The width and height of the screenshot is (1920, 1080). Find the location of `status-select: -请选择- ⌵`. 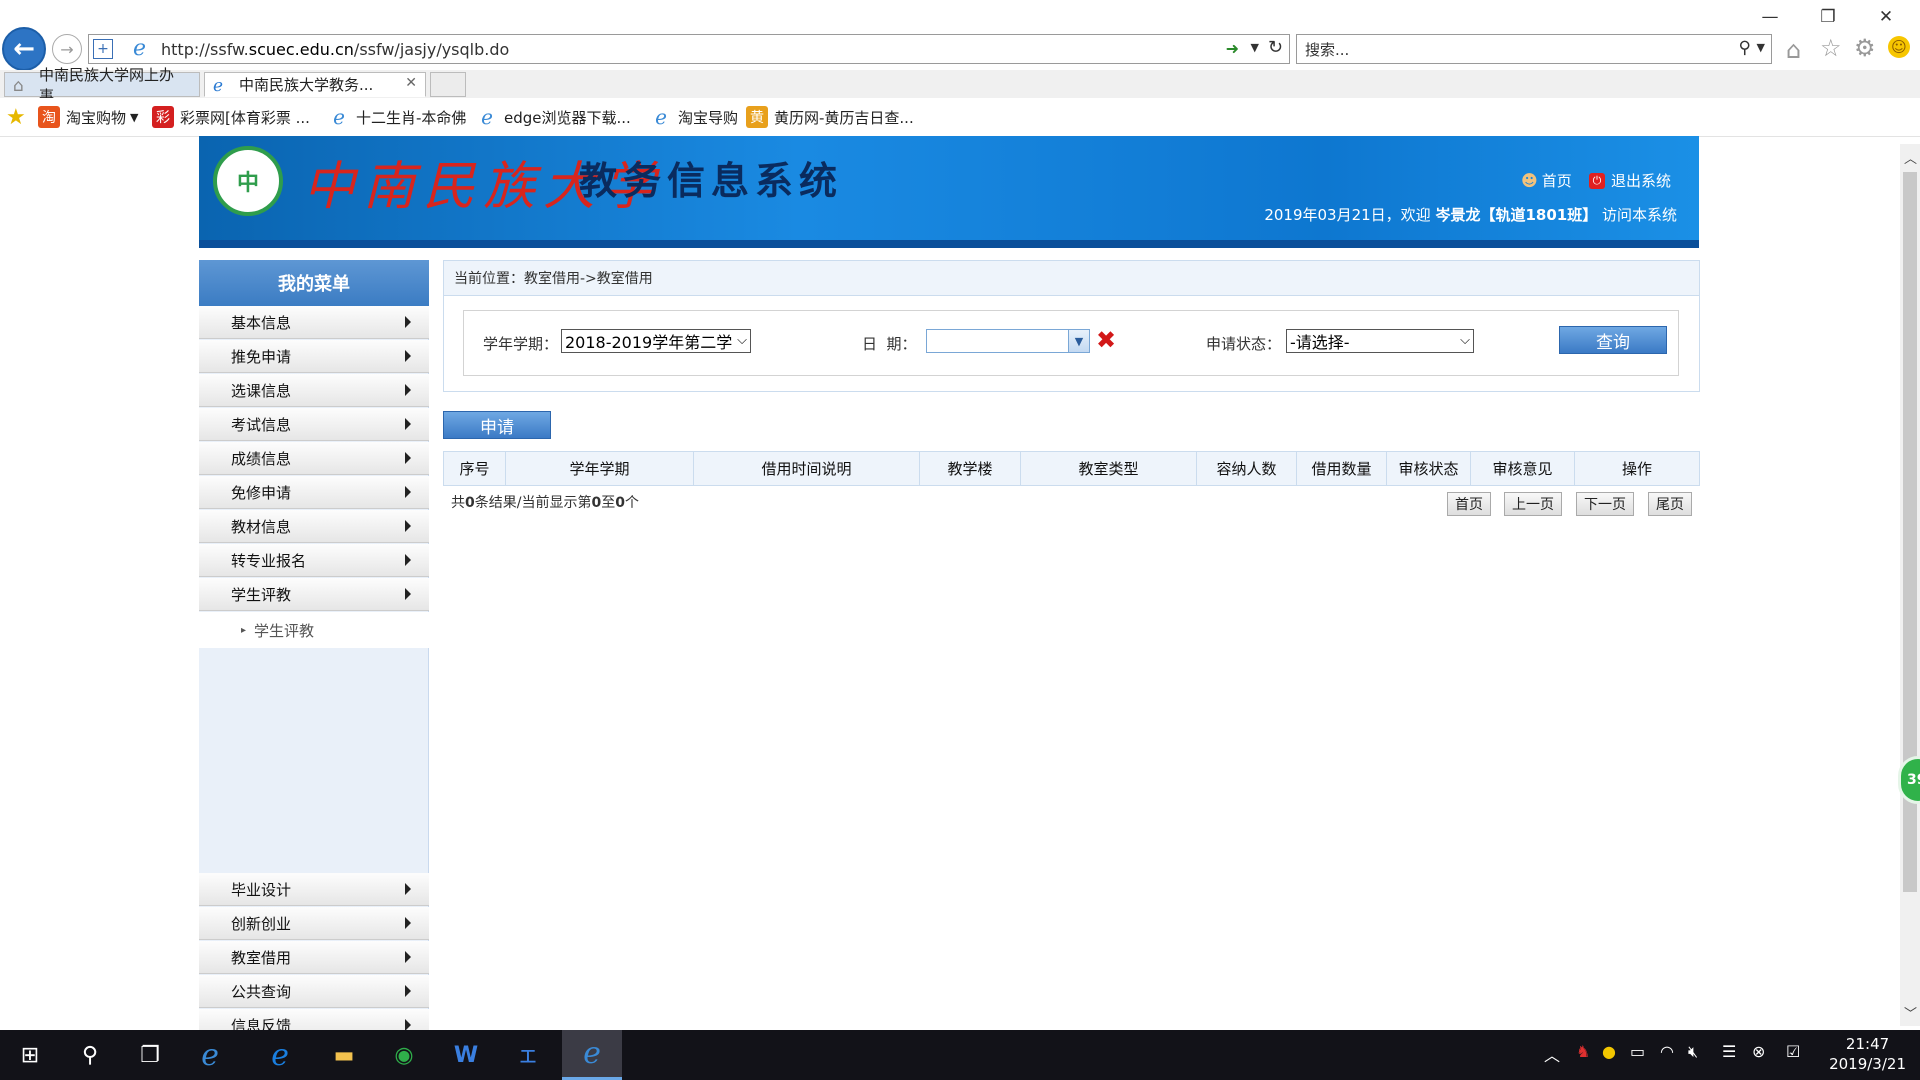

status-select: -请选择- ⌵ is located at coordinates (1380, 341).